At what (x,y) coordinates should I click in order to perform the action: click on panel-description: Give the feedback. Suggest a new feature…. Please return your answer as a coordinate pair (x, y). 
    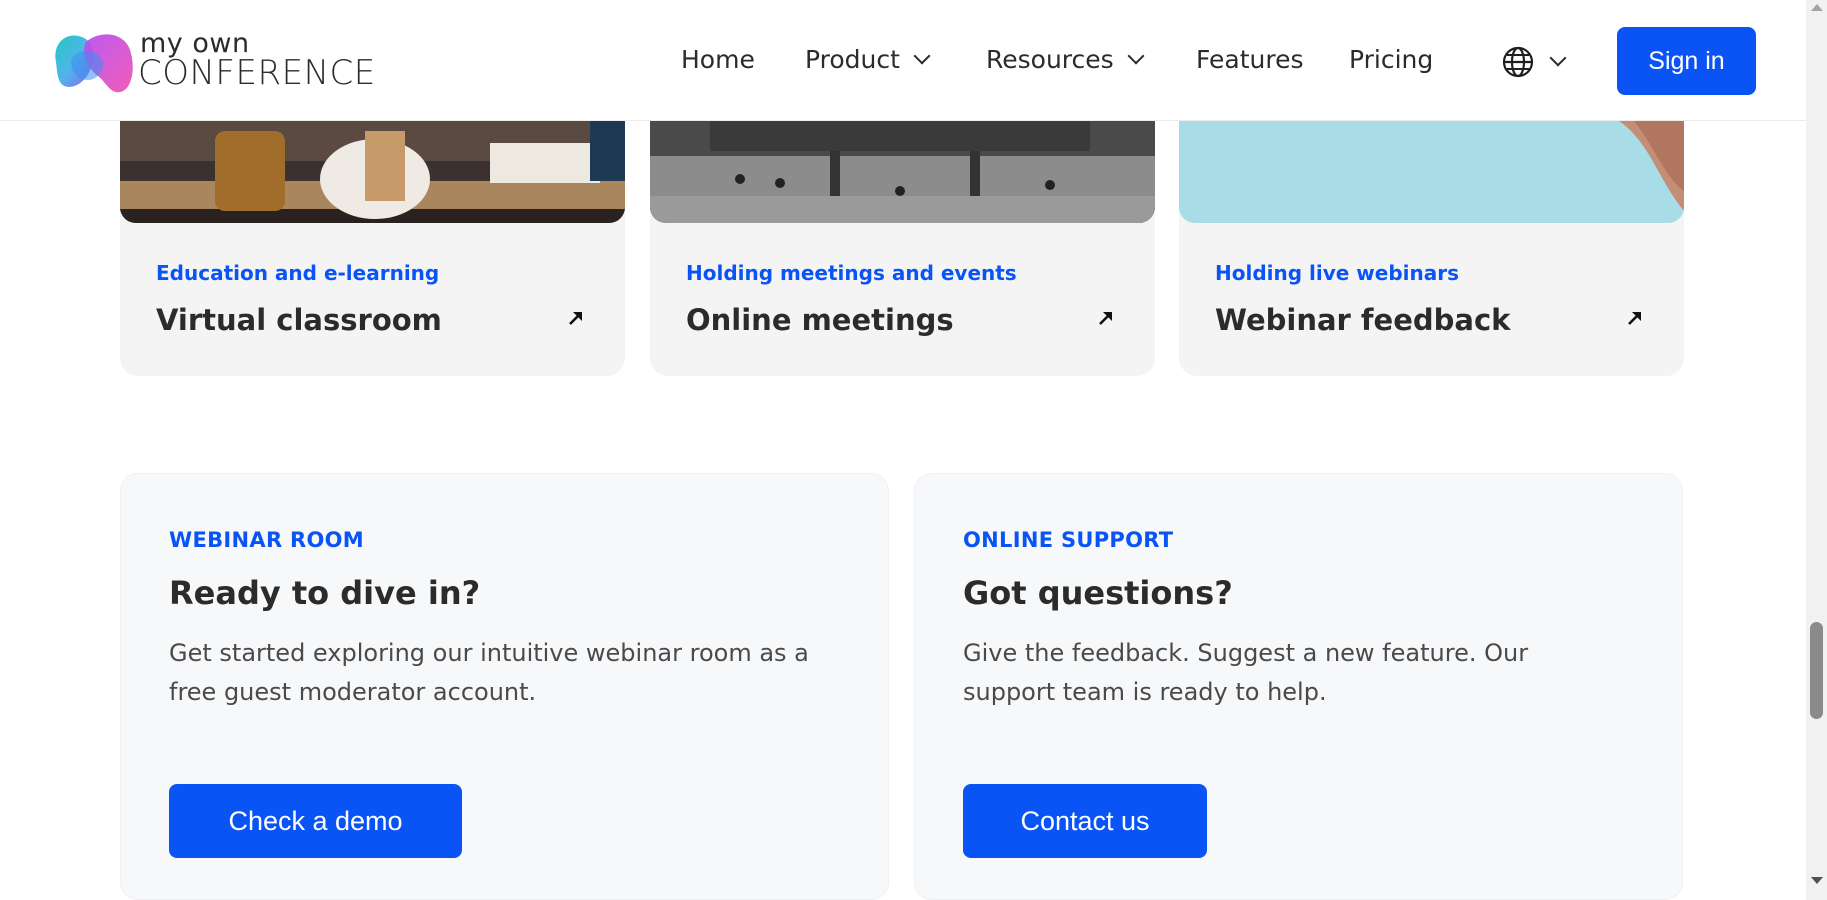
    Looking at the image, I should click on (1246, 672).